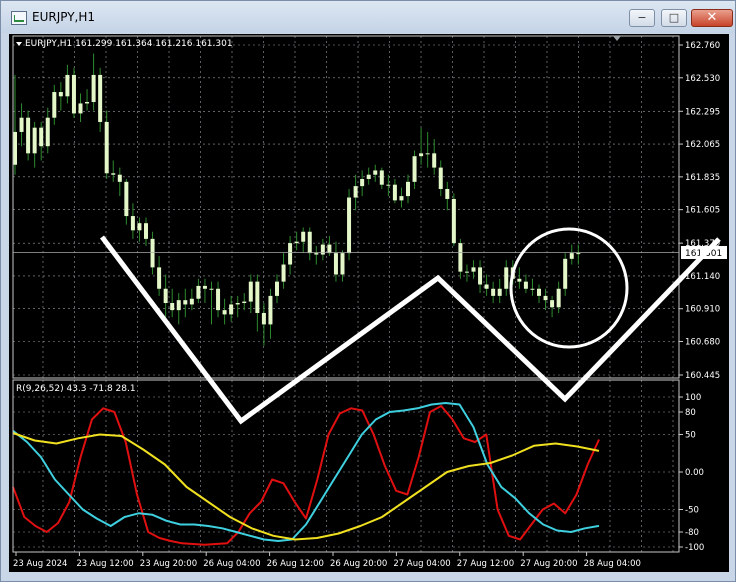 Image resolution: width=736 pixels, height=582 pixels. I want to click on close-button: ✕, so click(712, 18).